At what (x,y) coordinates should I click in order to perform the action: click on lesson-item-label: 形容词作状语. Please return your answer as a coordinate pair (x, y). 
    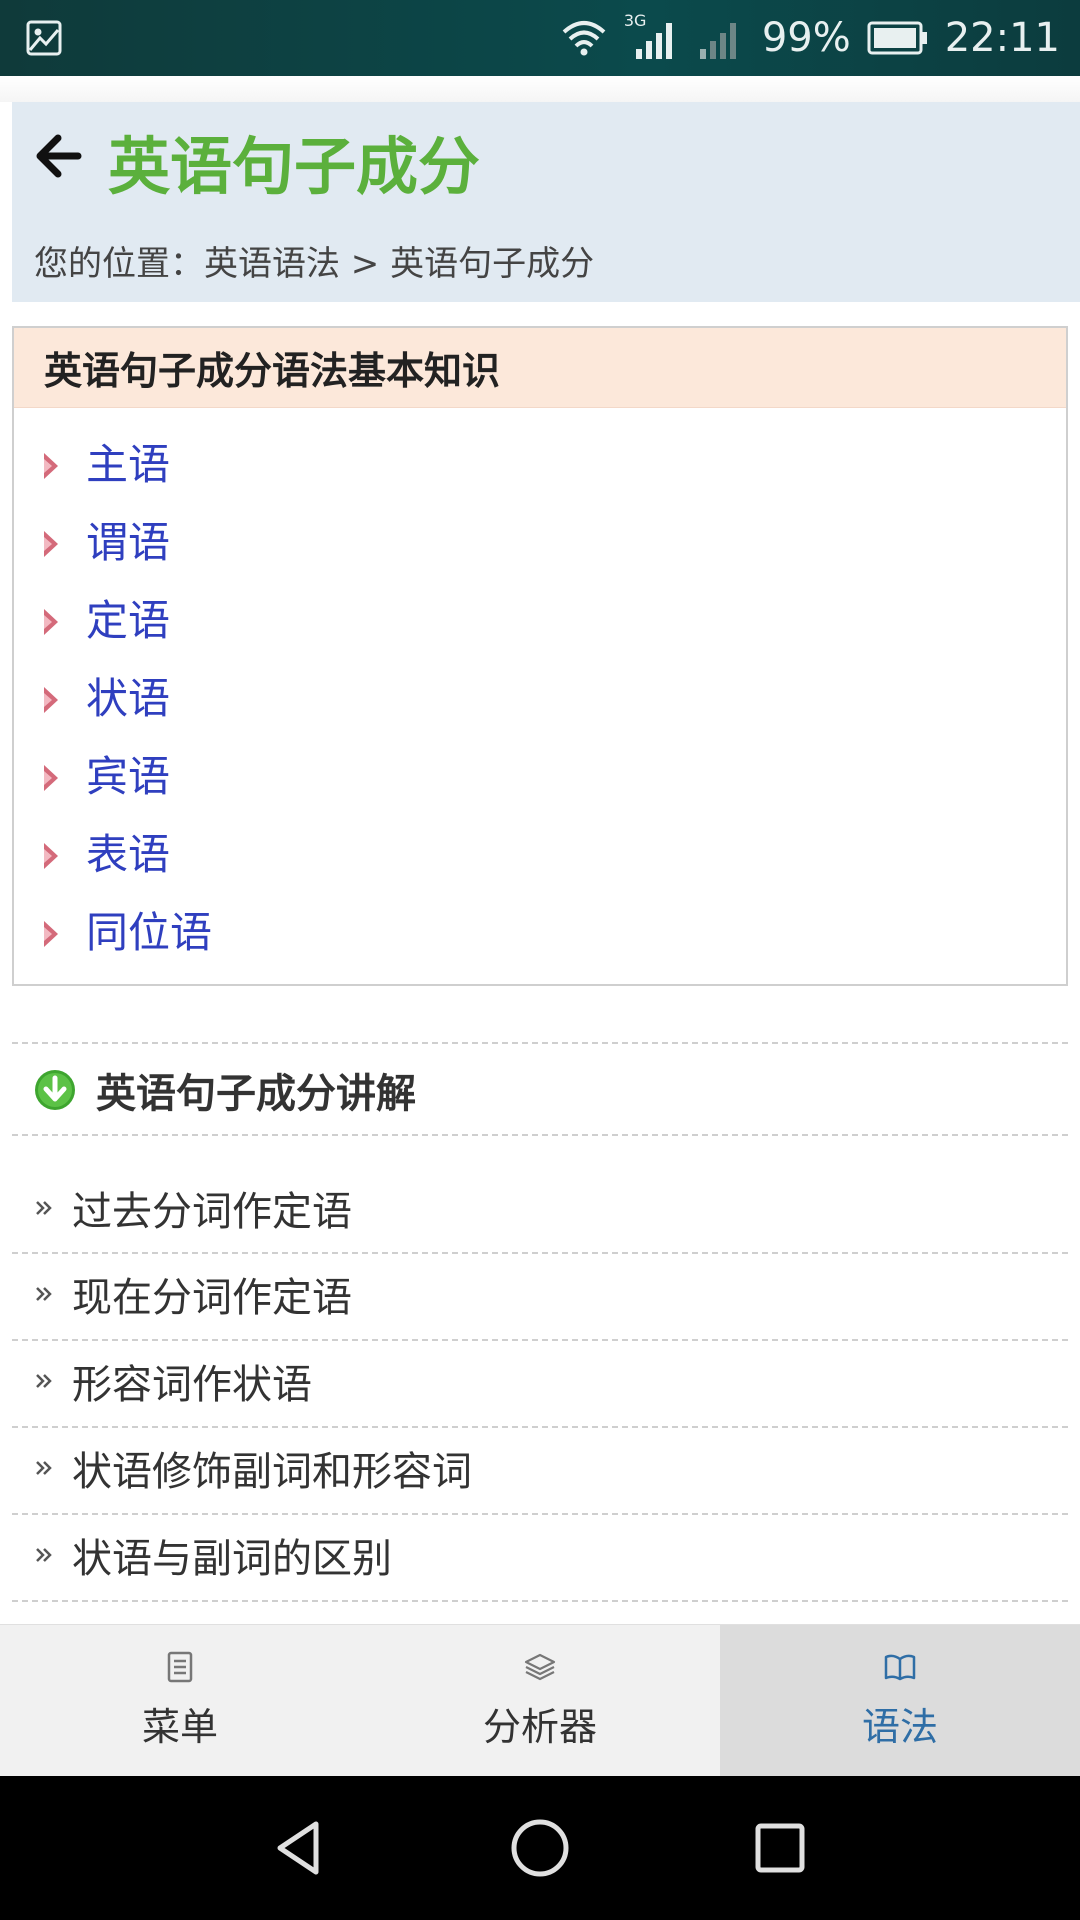
    Looking at the image, I should click on (192, 1385).